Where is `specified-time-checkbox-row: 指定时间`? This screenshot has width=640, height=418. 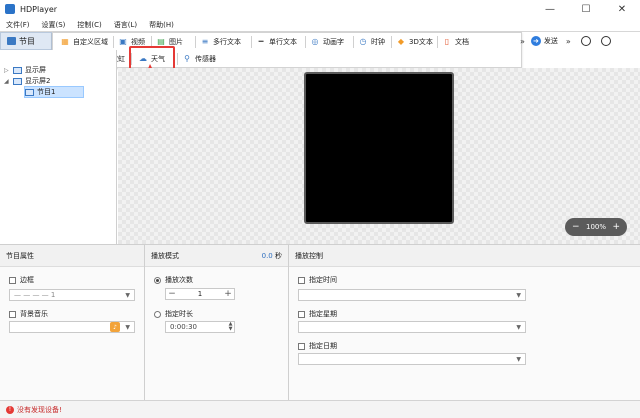
specified-time-checkbox-row: 指定时间 is located at coordinates (317, 280).